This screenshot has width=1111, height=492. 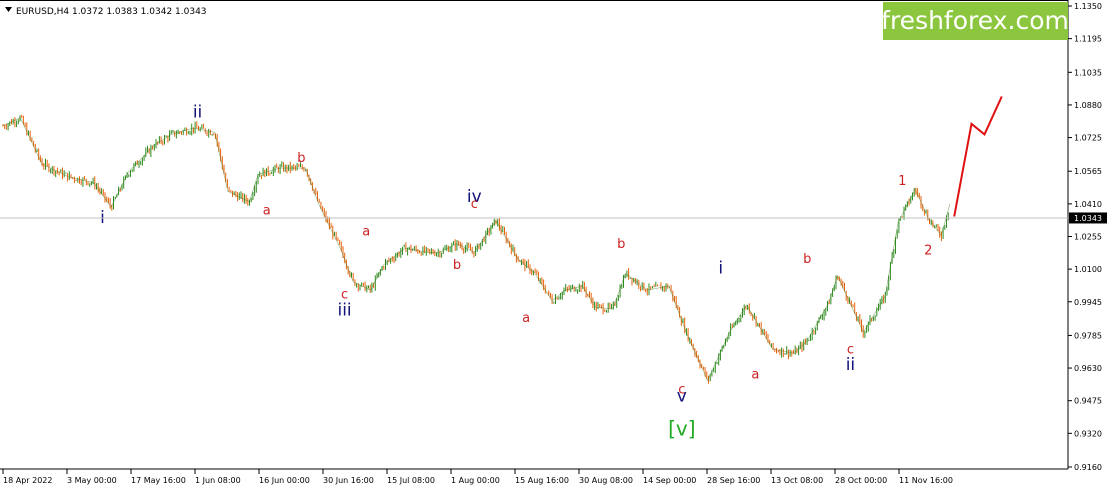 I want to click on wave-label-red: 2, so click(x=928, y=250).